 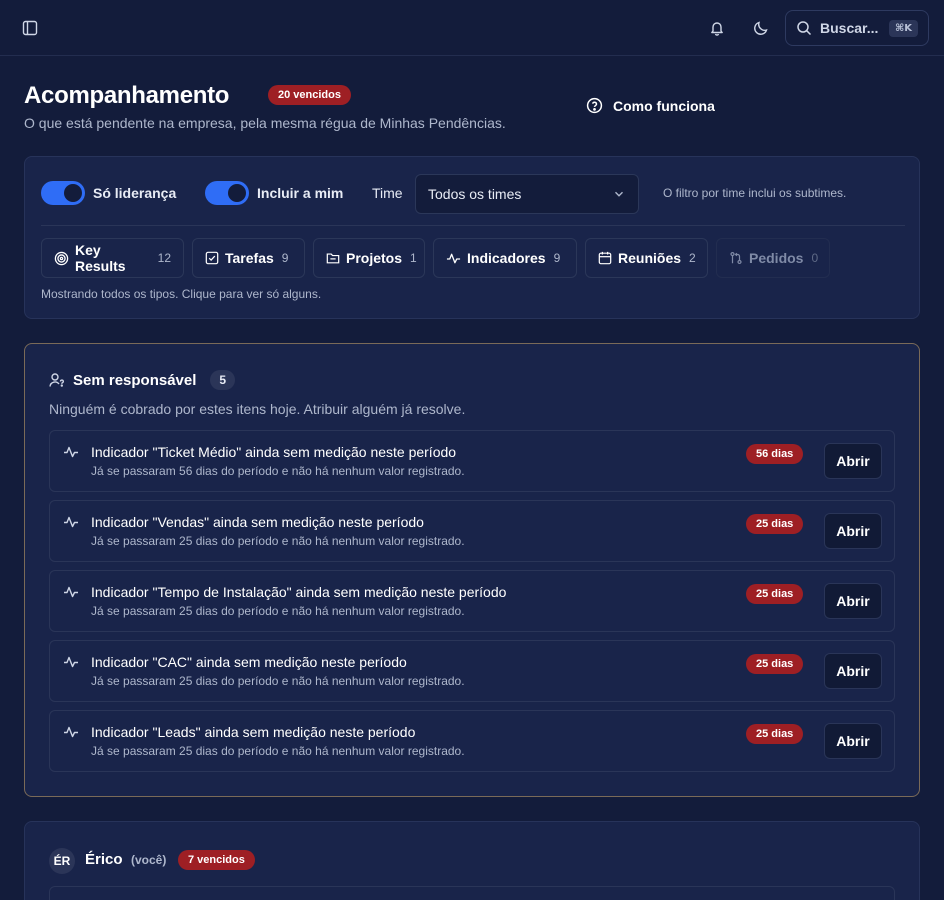 I want to click on search-button: Buscar... ⌘K, so click(x=857, y=28).